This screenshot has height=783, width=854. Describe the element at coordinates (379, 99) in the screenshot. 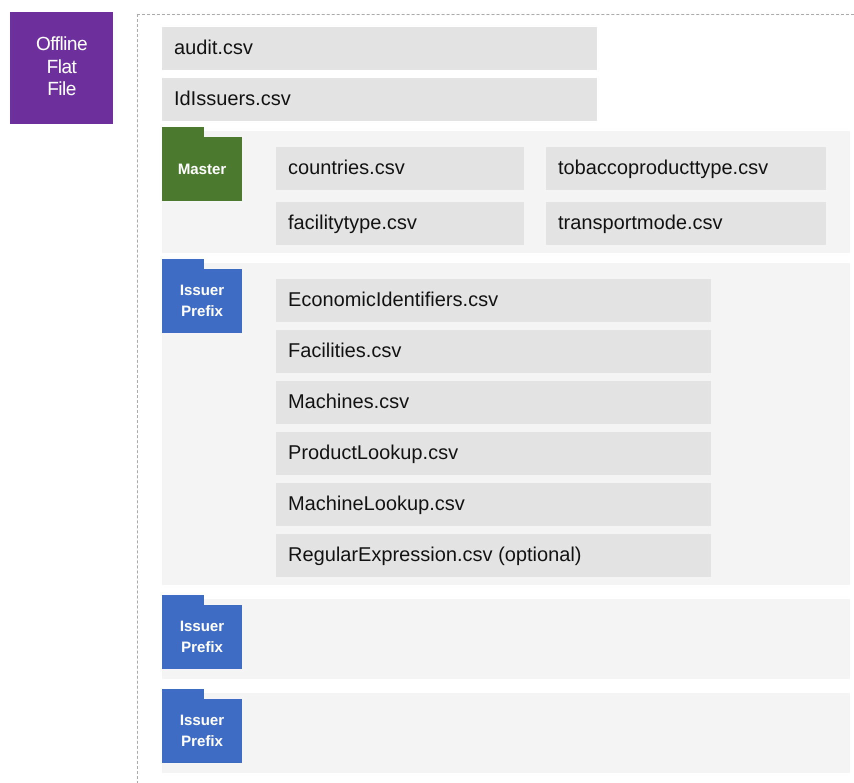

I see `file-item: IdIssuers.csv` at that location.